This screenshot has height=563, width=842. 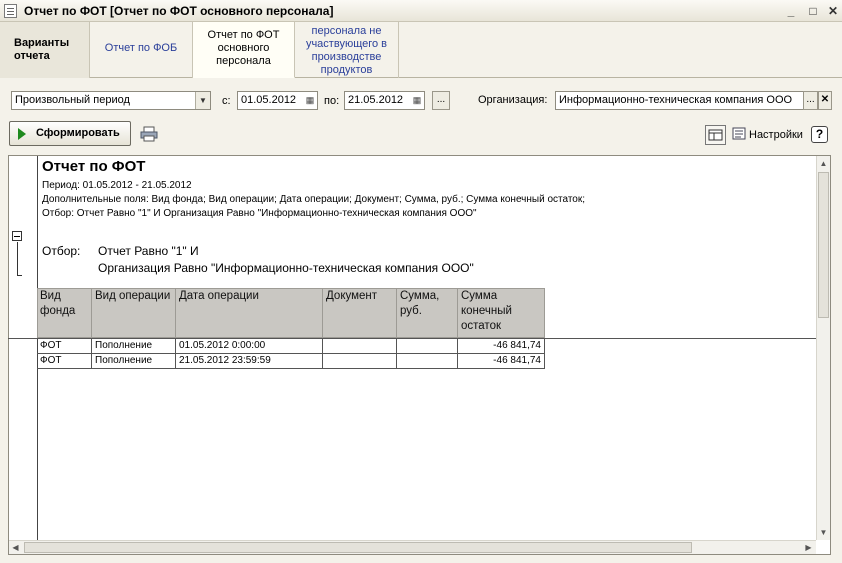 I want to click on horizontal-scroll-thumb, so click(x=358, y=547).